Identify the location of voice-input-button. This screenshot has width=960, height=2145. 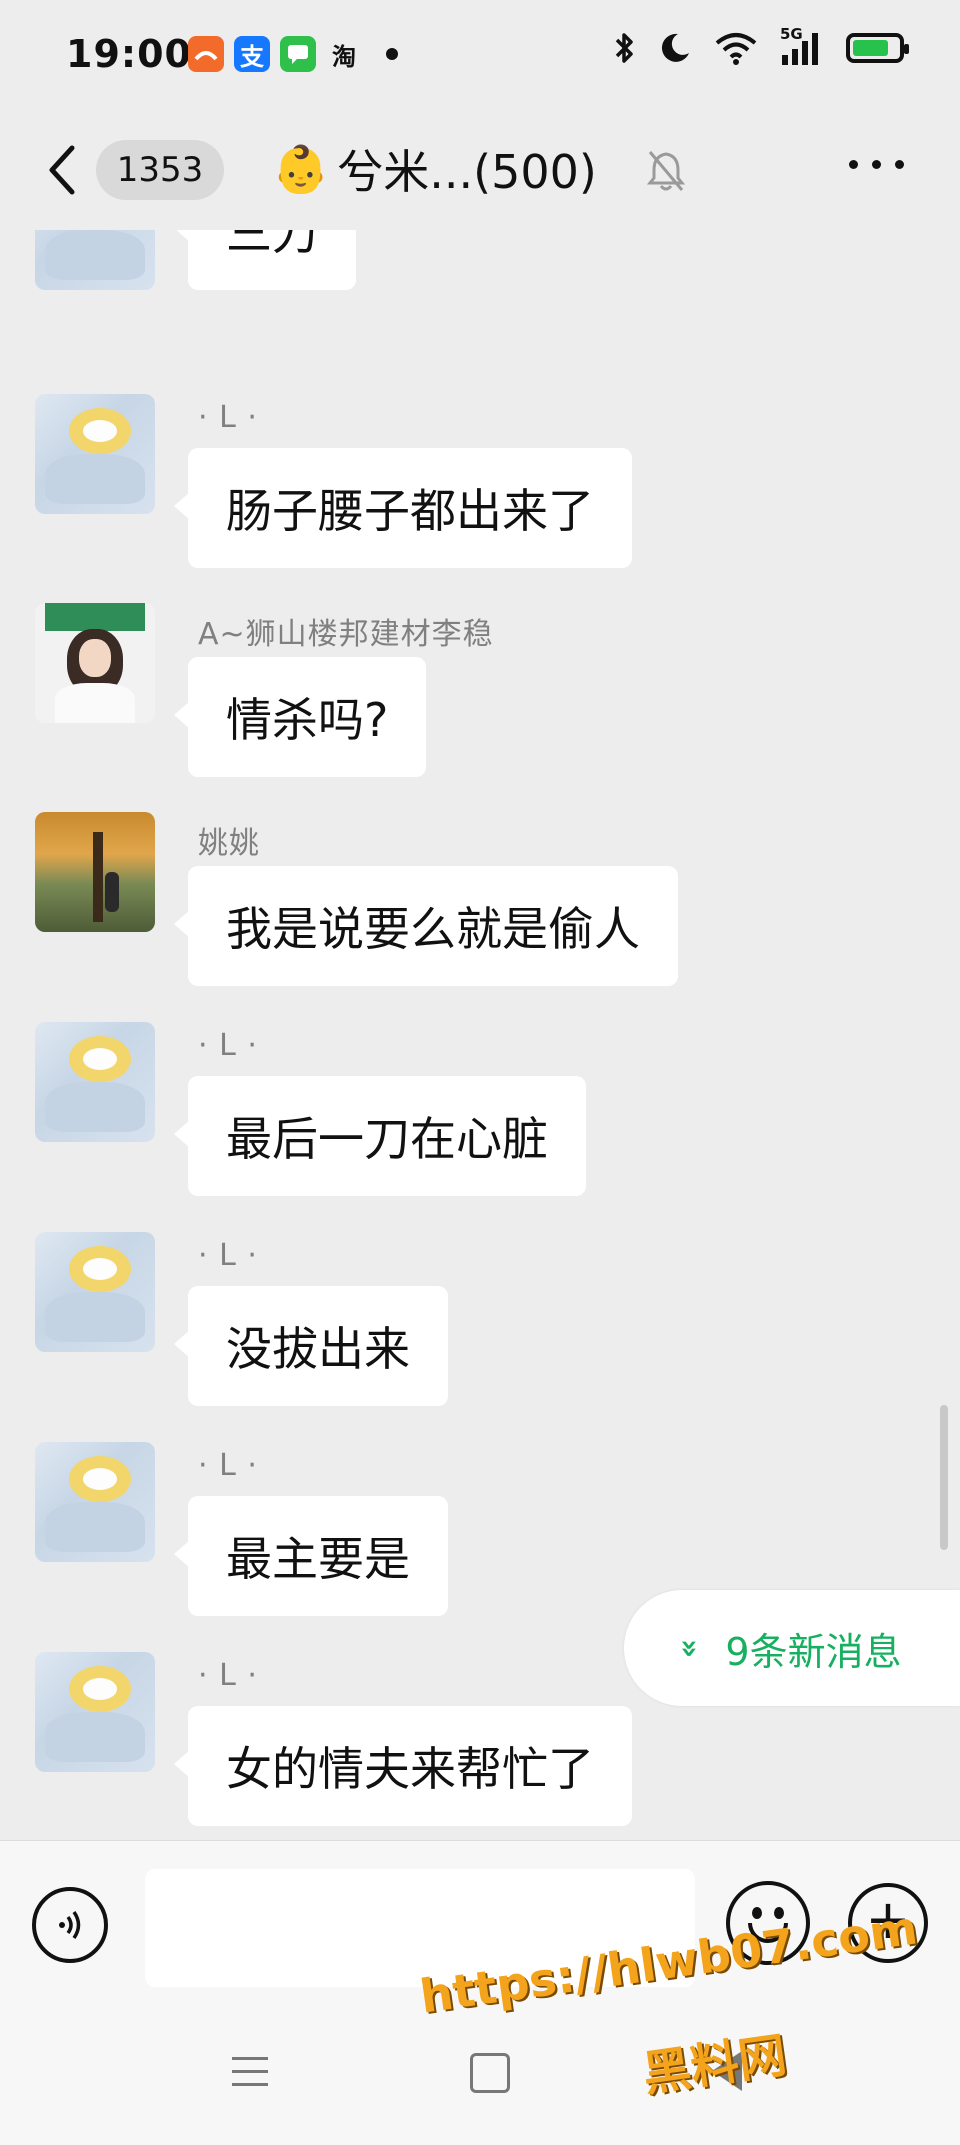
(70, 1925).